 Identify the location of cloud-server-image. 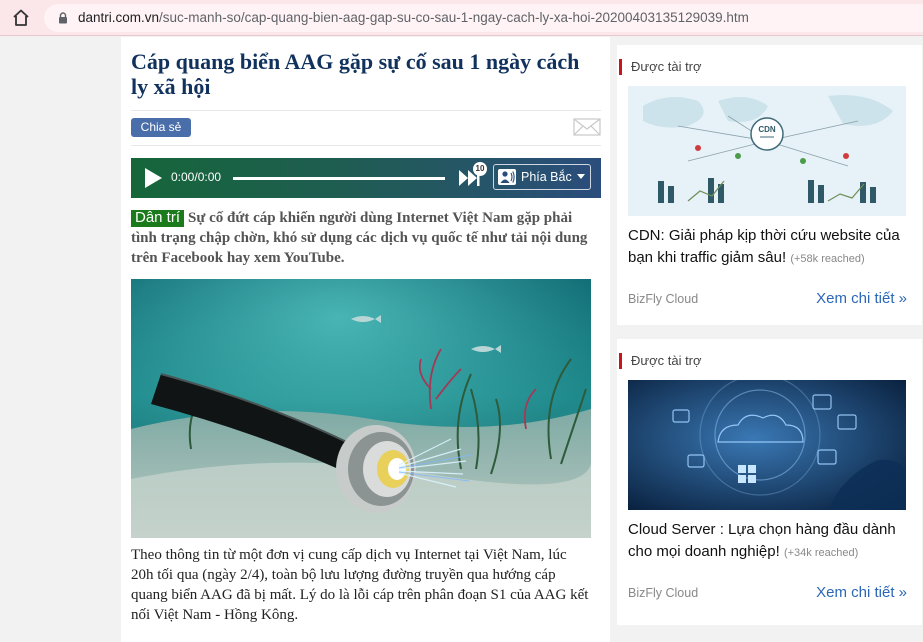
(767, 445).